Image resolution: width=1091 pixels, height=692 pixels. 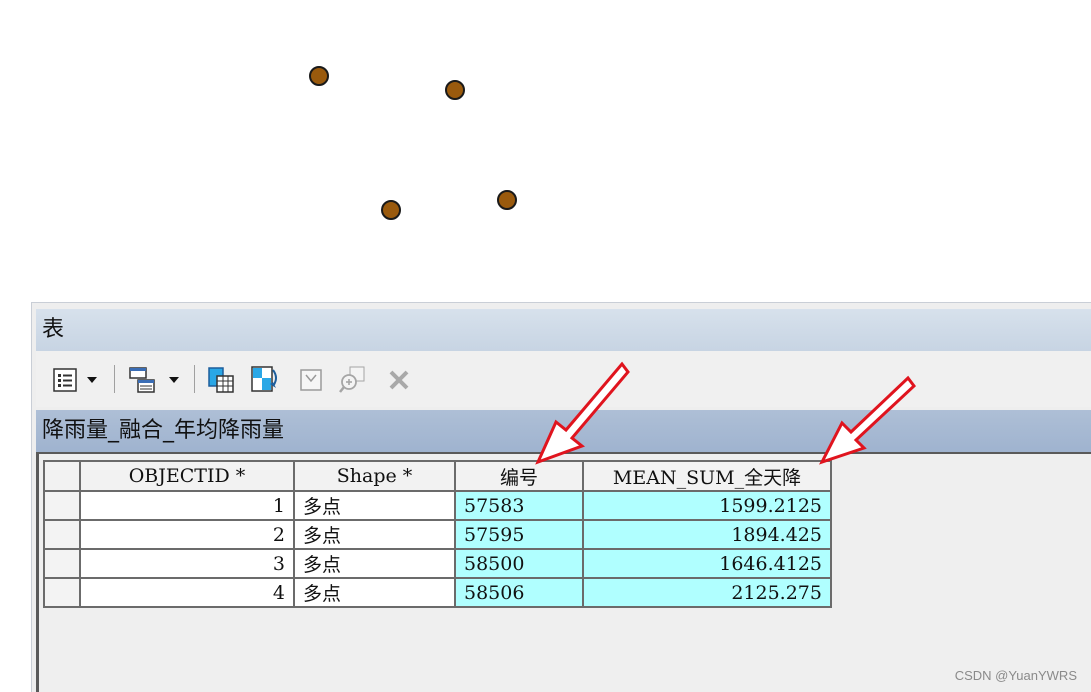 I want to click on clear-selection-icon, so click(x=311, y=380).